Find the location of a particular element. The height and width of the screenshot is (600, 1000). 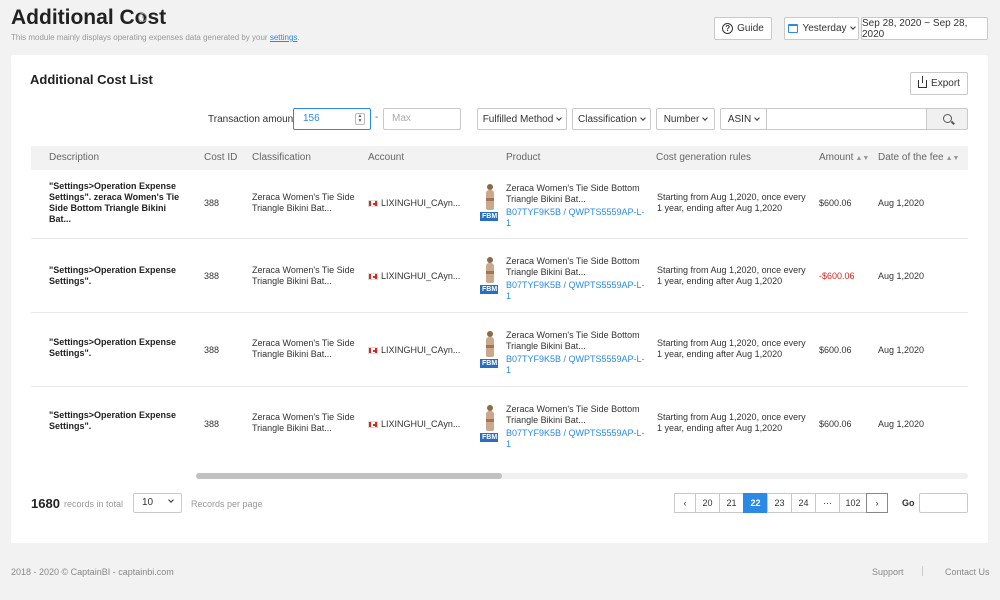

footer-divider is located at coordinates (922, 571).